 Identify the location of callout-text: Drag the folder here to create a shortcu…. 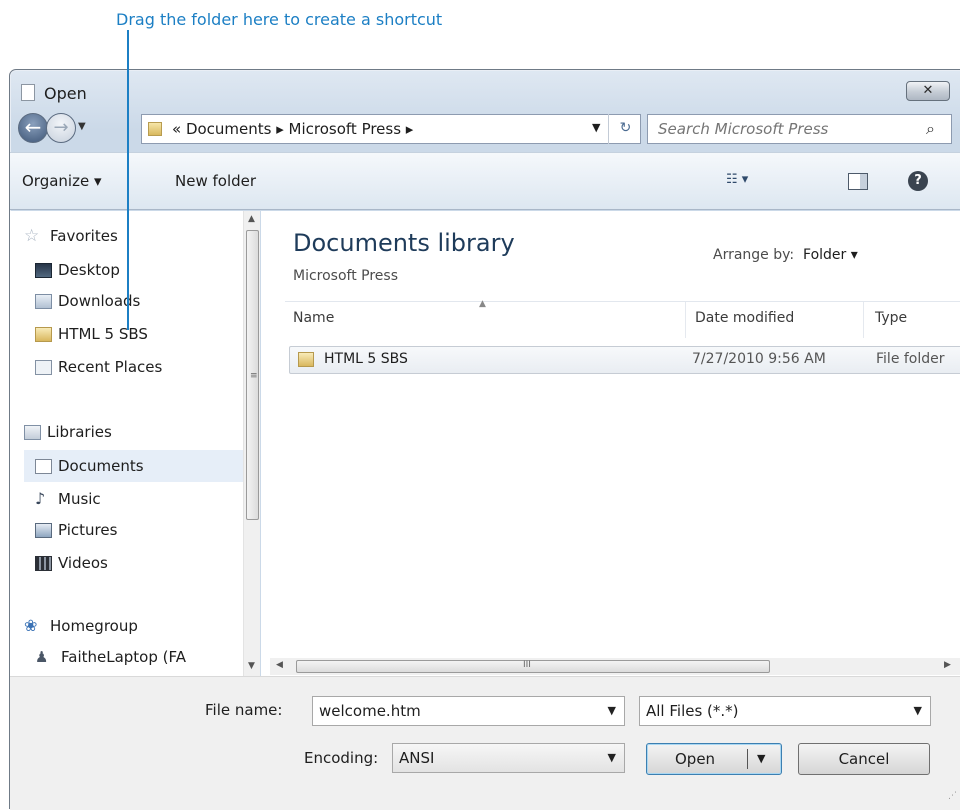
(279, 19).